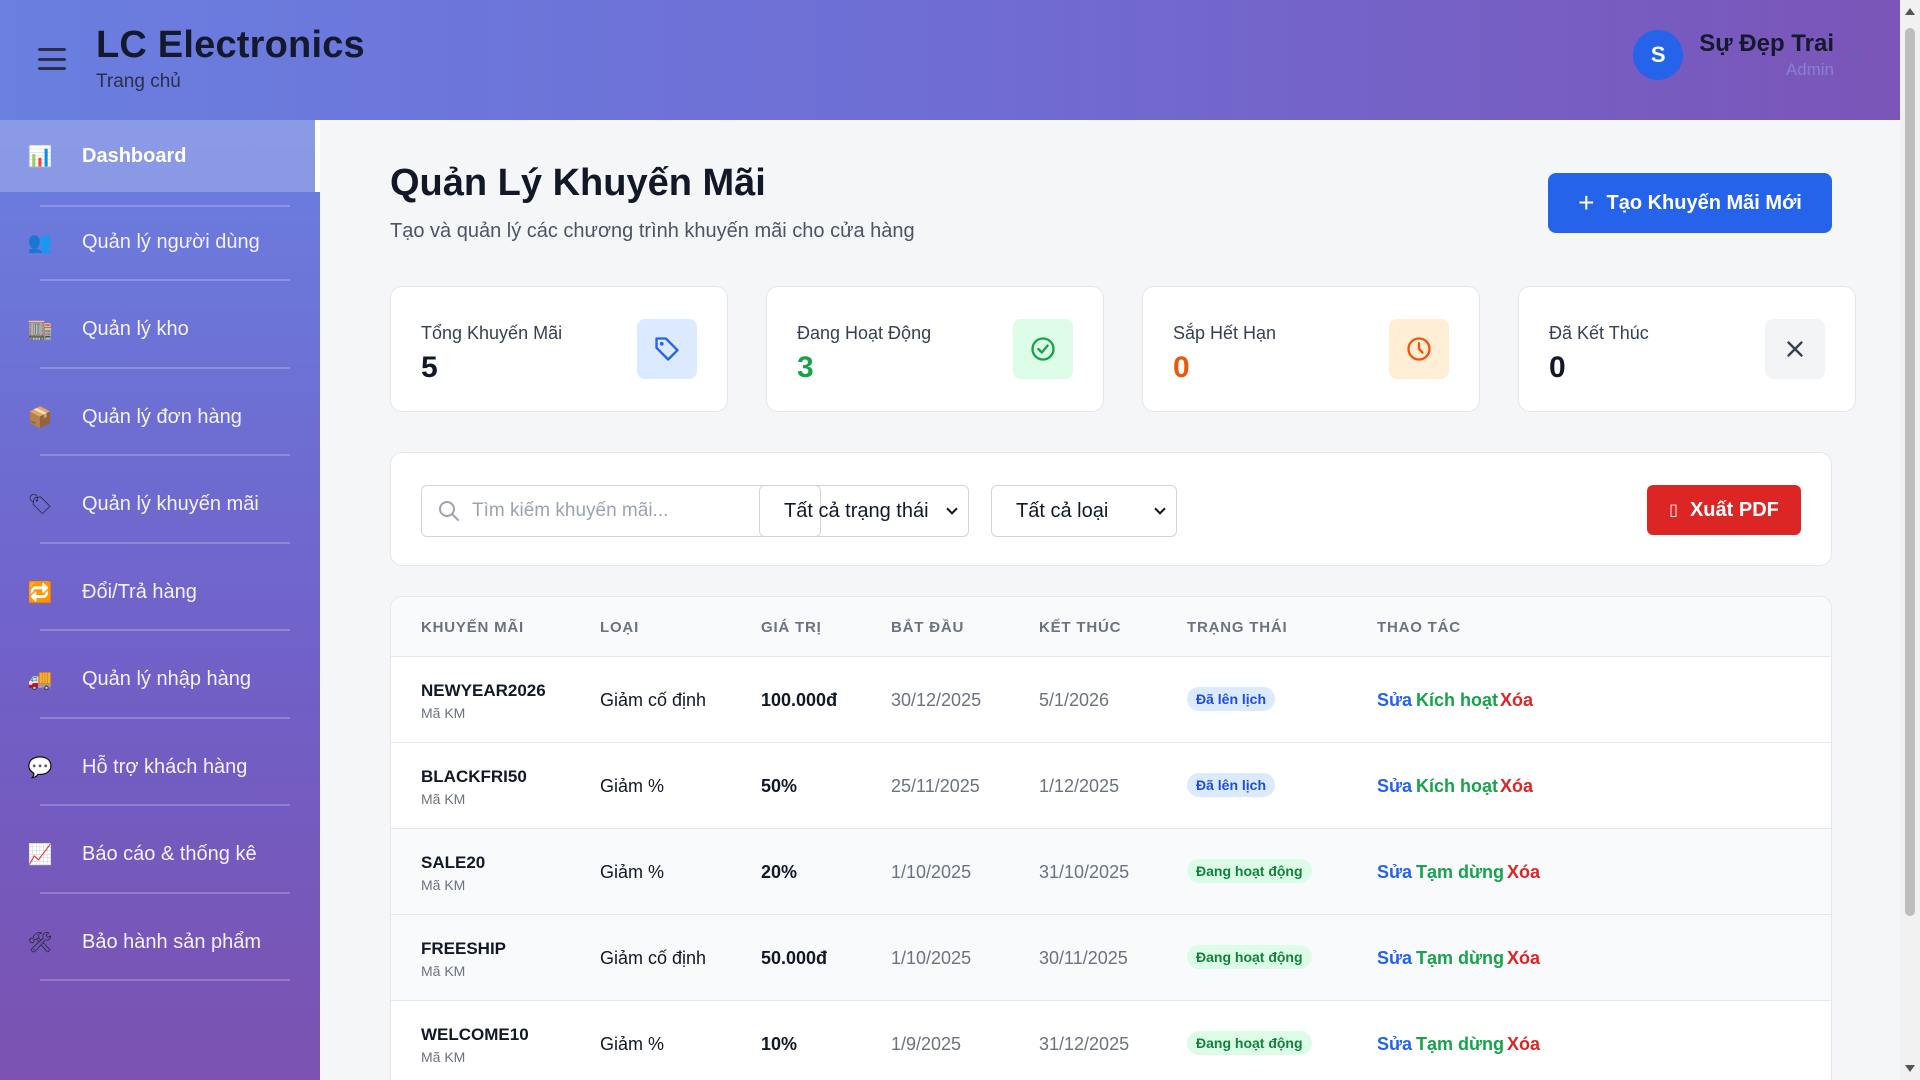  Describe the element at coordinates (165, 766) in the screenshot. I see `sidebar-item-label: Hỗ trợ khách hàng` at that location.